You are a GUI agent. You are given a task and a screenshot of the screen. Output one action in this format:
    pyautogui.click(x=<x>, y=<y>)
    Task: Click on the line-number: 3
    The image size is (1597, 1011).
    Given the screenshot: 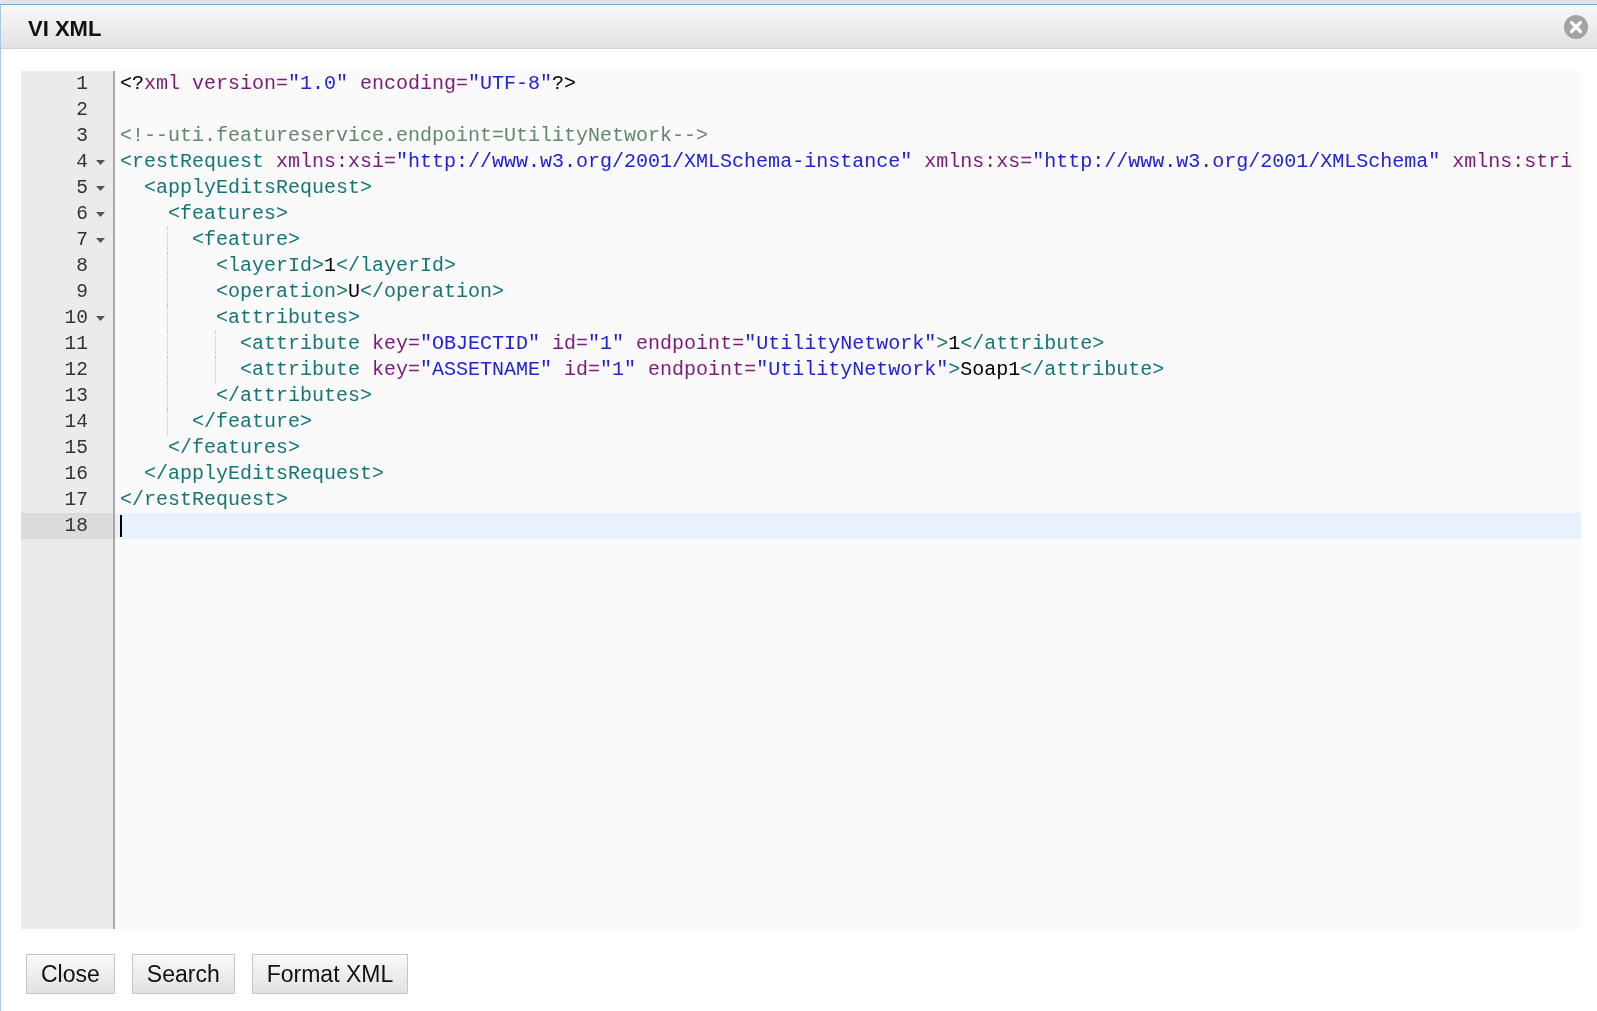 What is the action you would take?
    pyautogui.click(x=82, y=136)
    